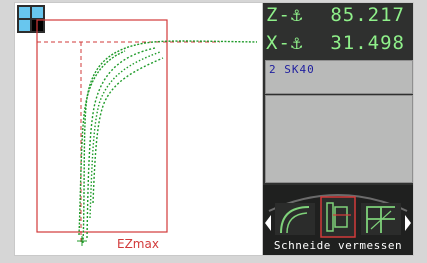 This screenshot has height=263, width=427. I want to click on previous-arrow-icon, so click(268, 223).